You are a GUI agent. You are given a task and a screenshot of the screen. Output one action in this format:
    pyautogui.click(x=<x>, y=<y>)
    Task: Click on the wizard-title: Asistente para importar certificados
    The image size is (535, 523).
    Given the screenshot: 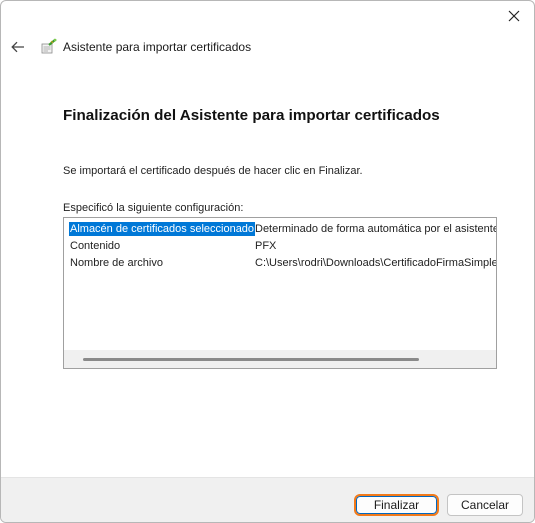 What is the action you would take?
    pyautogui.click(x=157, y=47)
    